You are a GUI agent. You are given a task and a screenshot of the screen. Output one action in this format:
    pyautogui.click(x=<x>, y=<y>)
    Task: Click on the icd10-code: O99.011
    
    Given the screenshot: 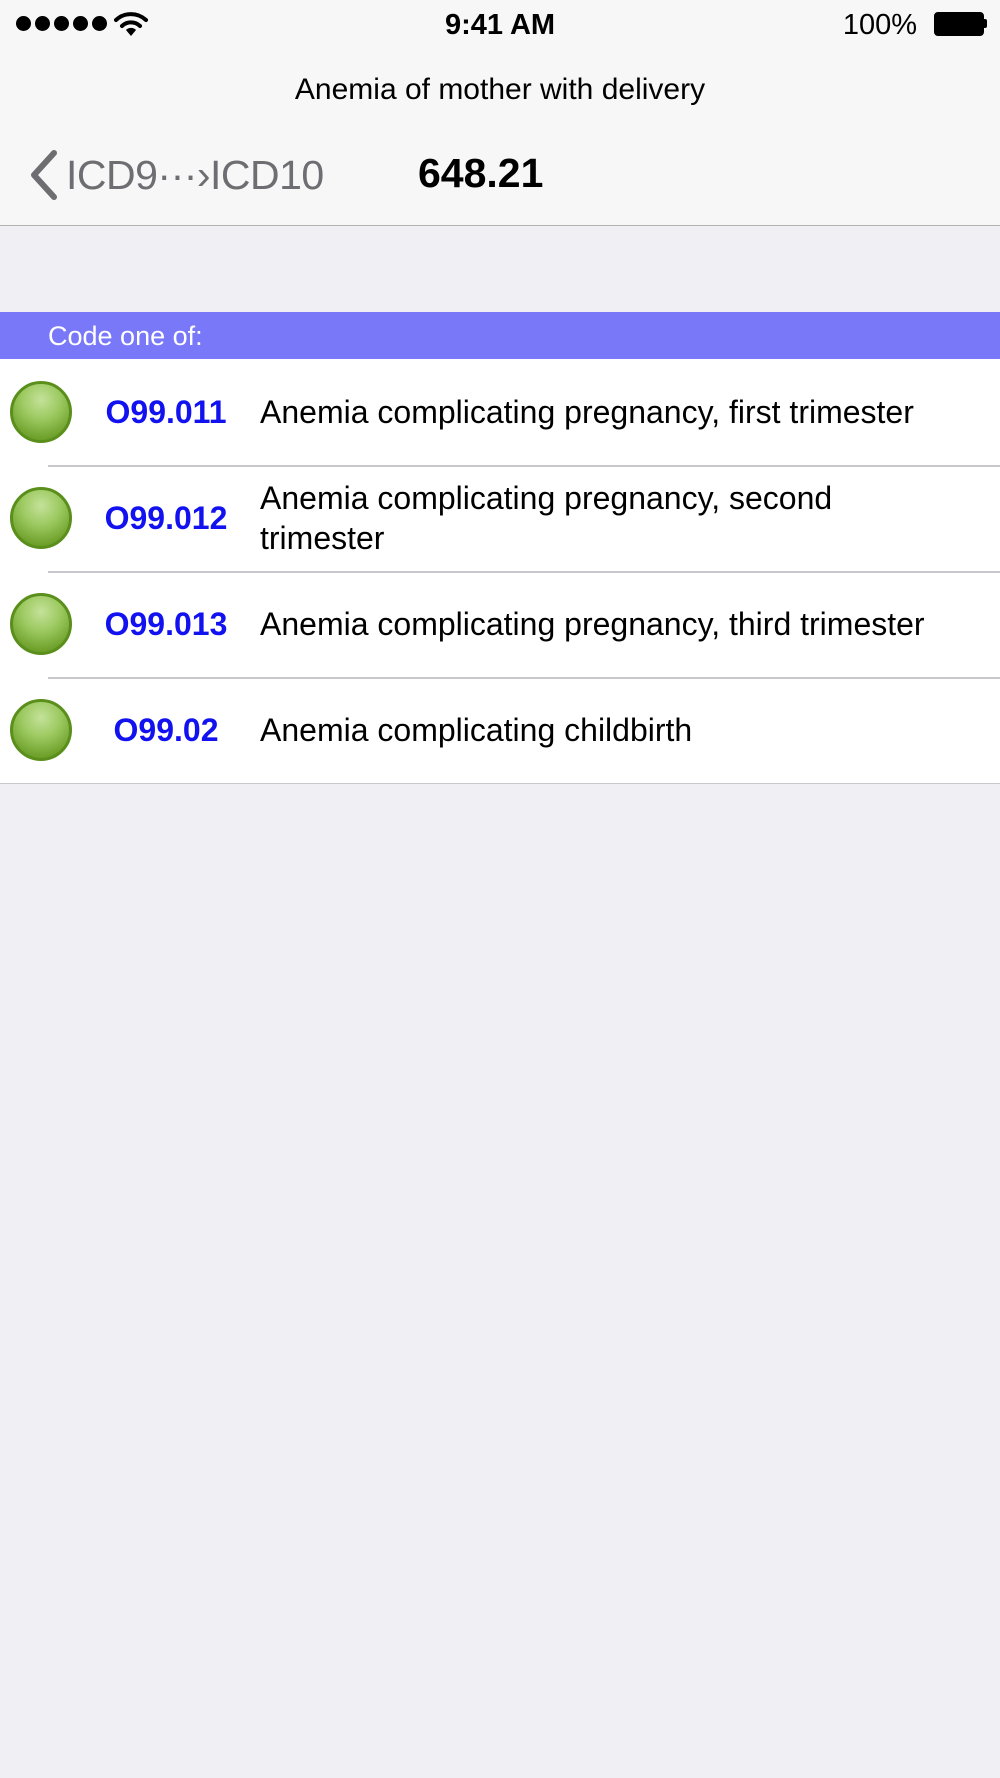 What is the action you would take?
    pyautogui.click(x=166, y=411)
    